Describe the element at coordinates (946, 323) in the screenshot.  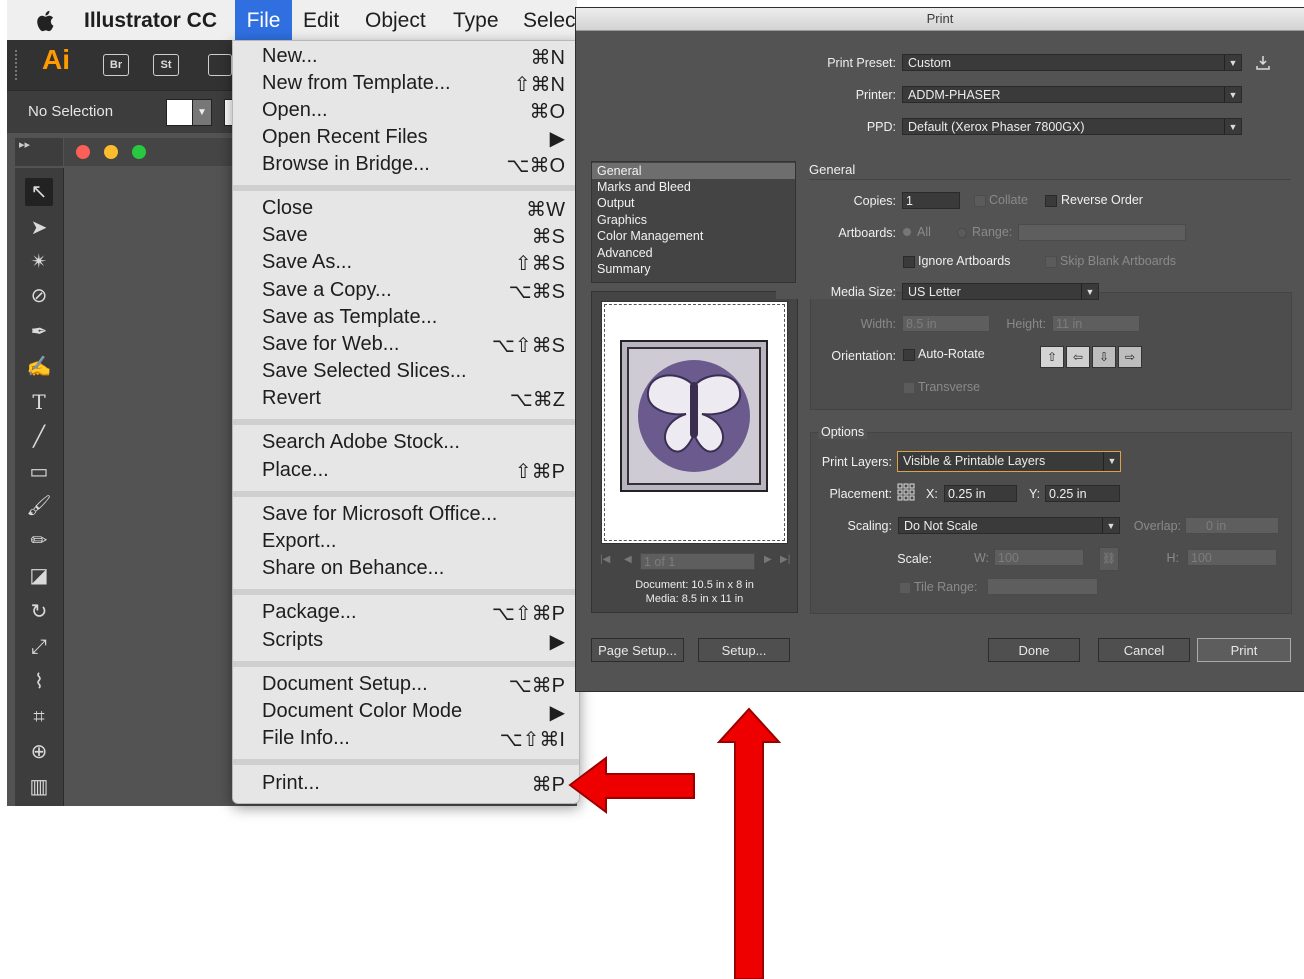
I see `width-input: 8.5 in` at that location.